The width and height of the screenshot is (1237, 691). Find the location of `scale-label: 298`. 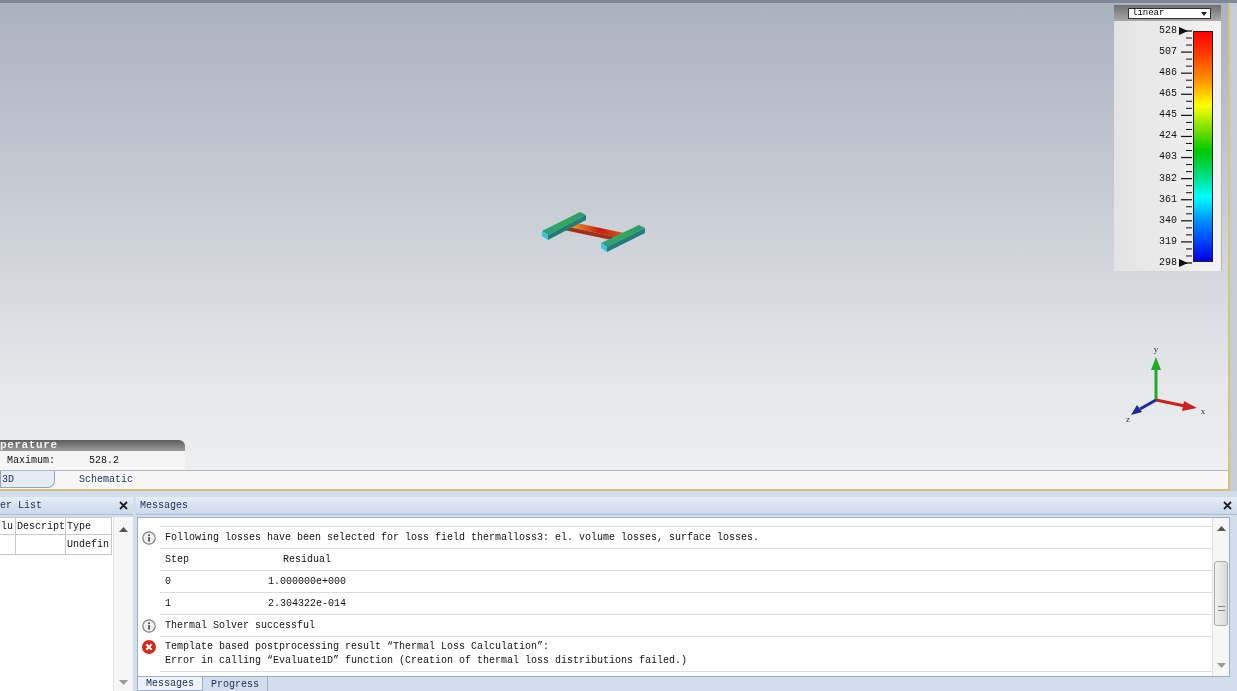

scale-label: 298 is located at coordinates (1168, 262).